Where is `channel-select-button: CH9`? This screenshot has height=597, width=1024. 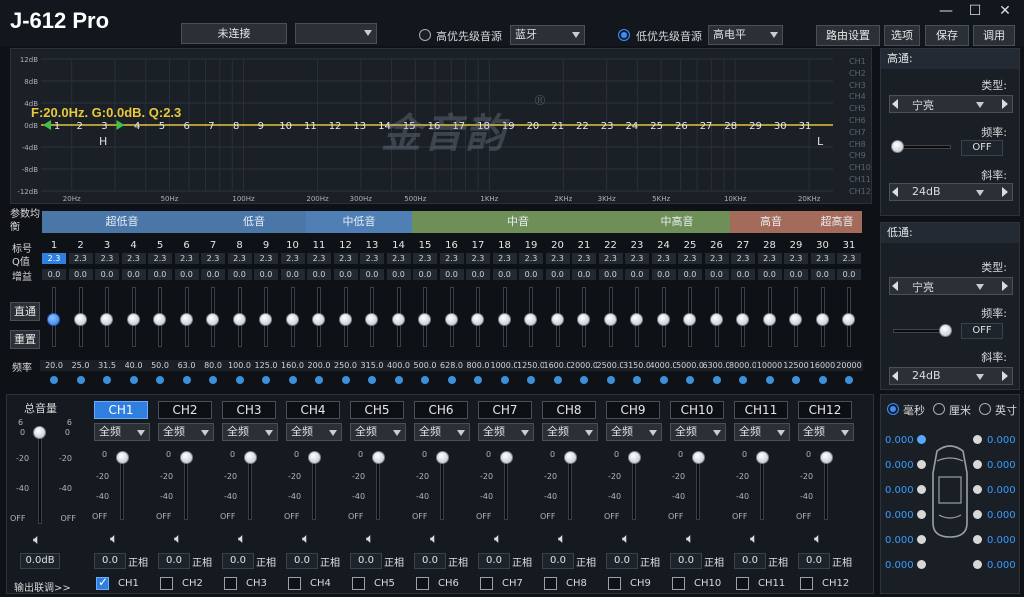 channel-select-button: CH9 is located at coordinates (633, 410).